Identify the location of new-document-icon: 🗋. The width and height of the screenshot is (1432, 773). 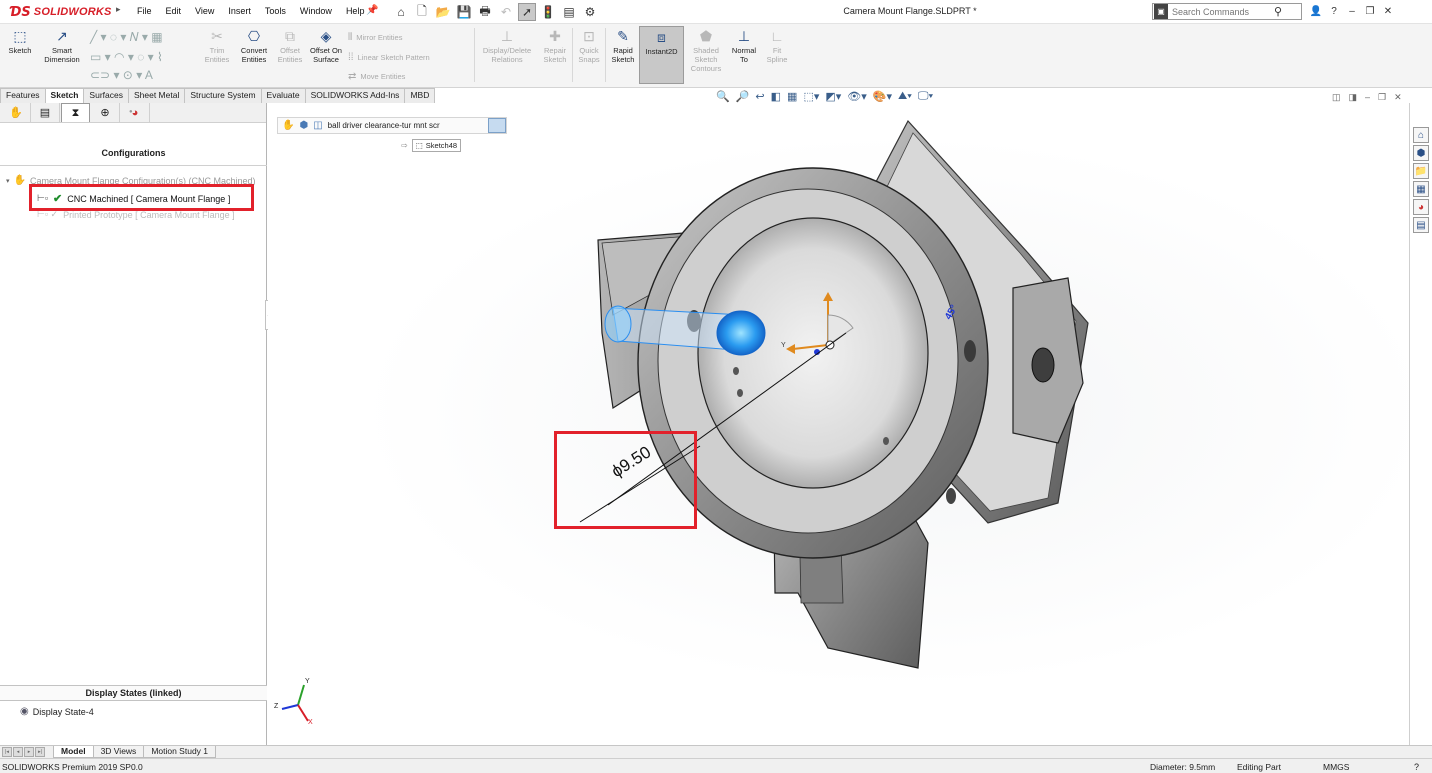
(422, 12).